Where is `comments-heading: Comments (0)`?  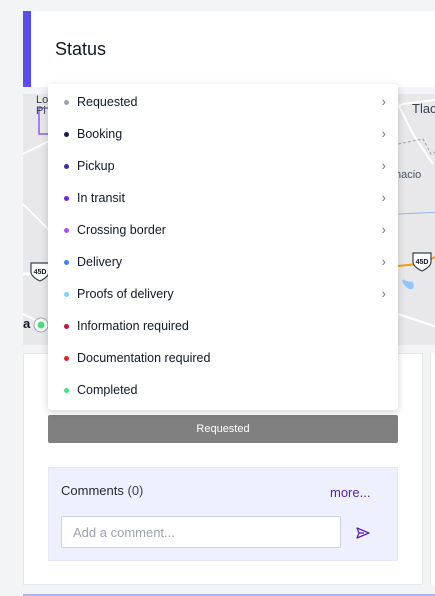 comments-heading: Comments (0) is located at coordinates (102, 490).